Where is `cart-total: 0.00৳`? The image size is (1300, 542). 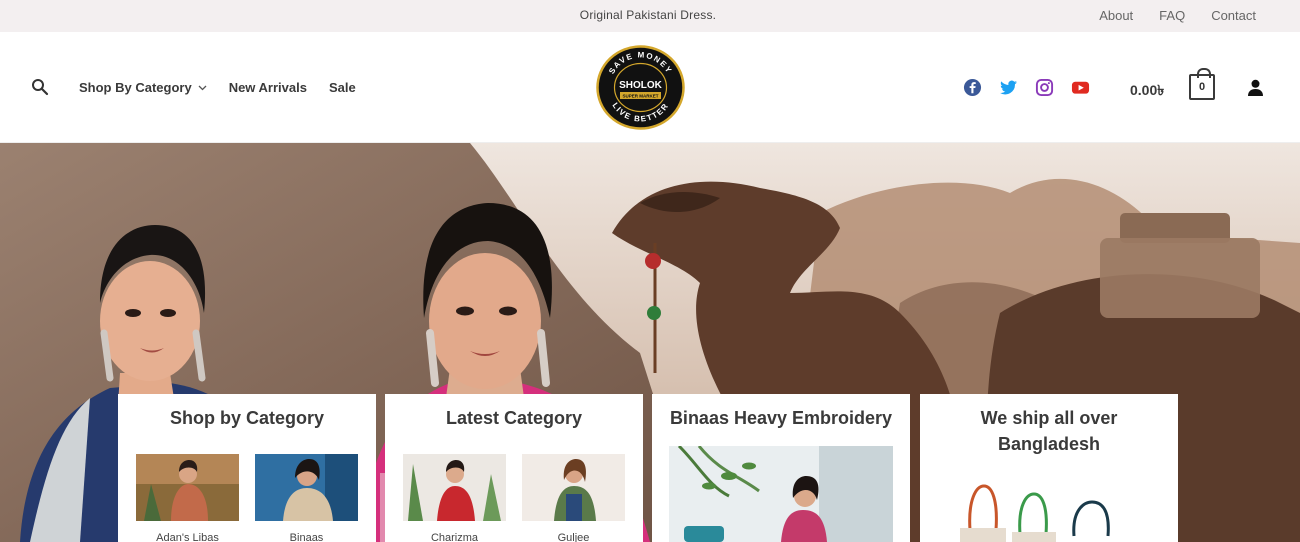
cart-total: 0.00৳ is located at coordinates (1147, 91).